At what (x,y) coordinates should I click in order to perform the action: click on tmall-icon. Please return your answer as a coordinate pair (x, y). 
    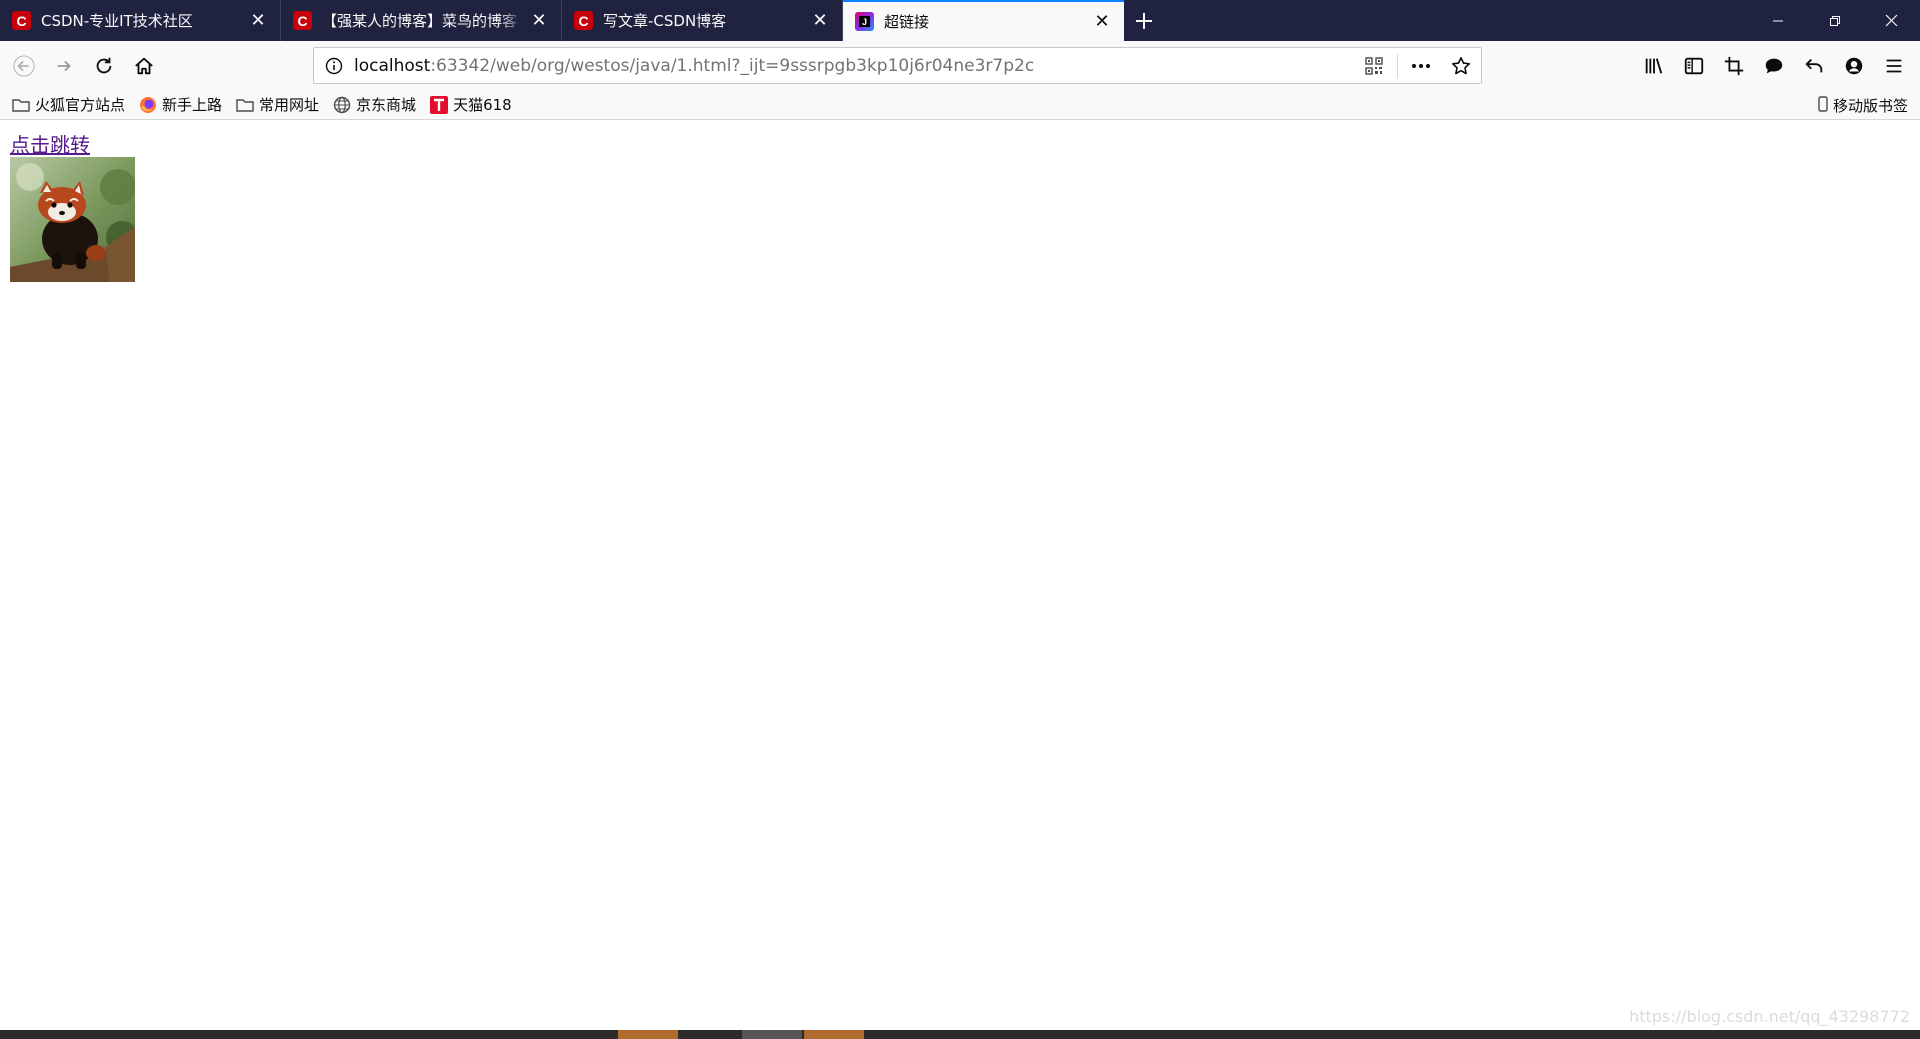
    Looking at the image, I should click on (439, 104).